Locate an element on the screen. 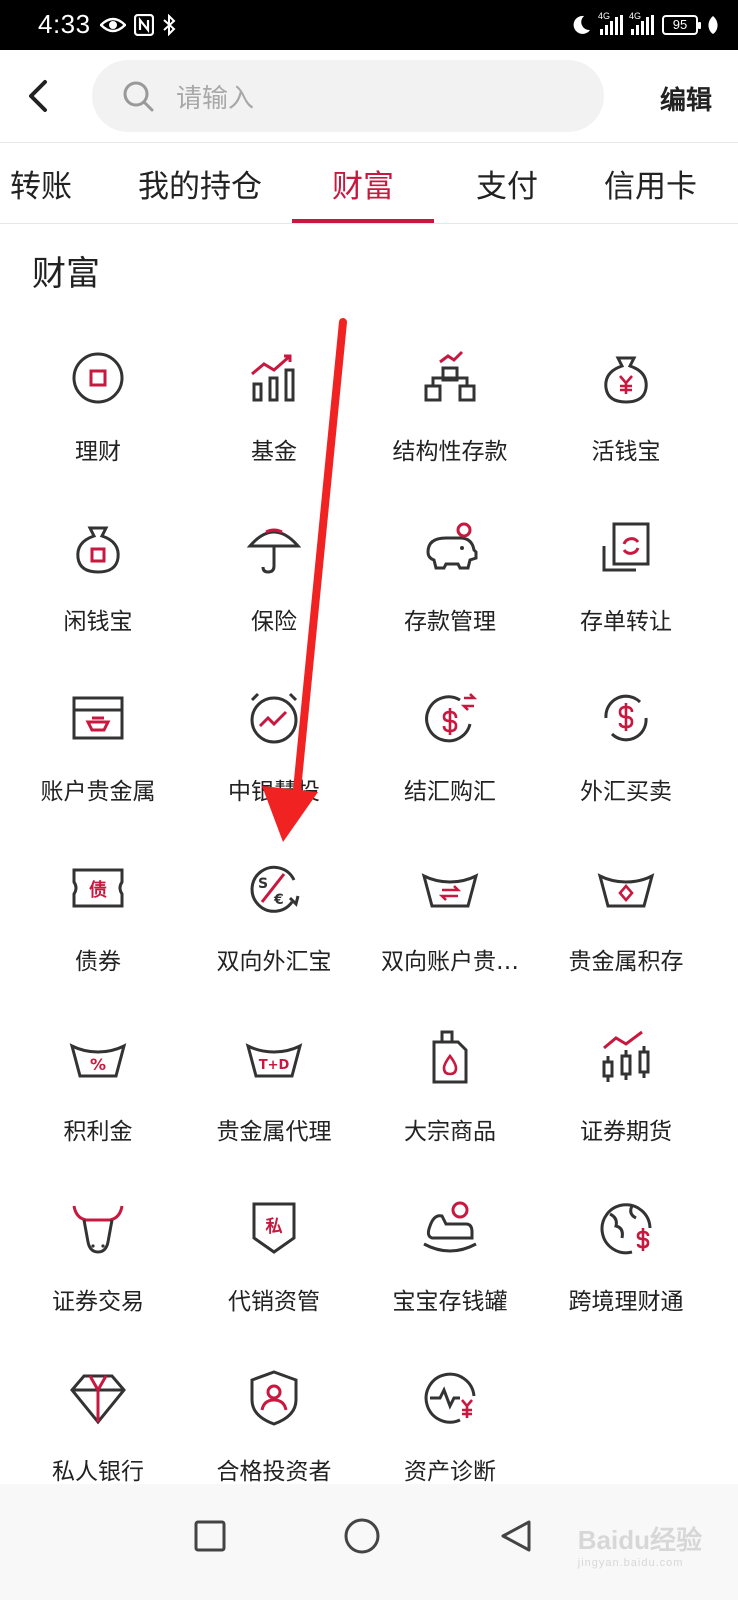 This screenshot has width=738, height=1600. system-nav-bar: Baidu经验 jingyan.baidu.com is located at coordinates (369, 1542).